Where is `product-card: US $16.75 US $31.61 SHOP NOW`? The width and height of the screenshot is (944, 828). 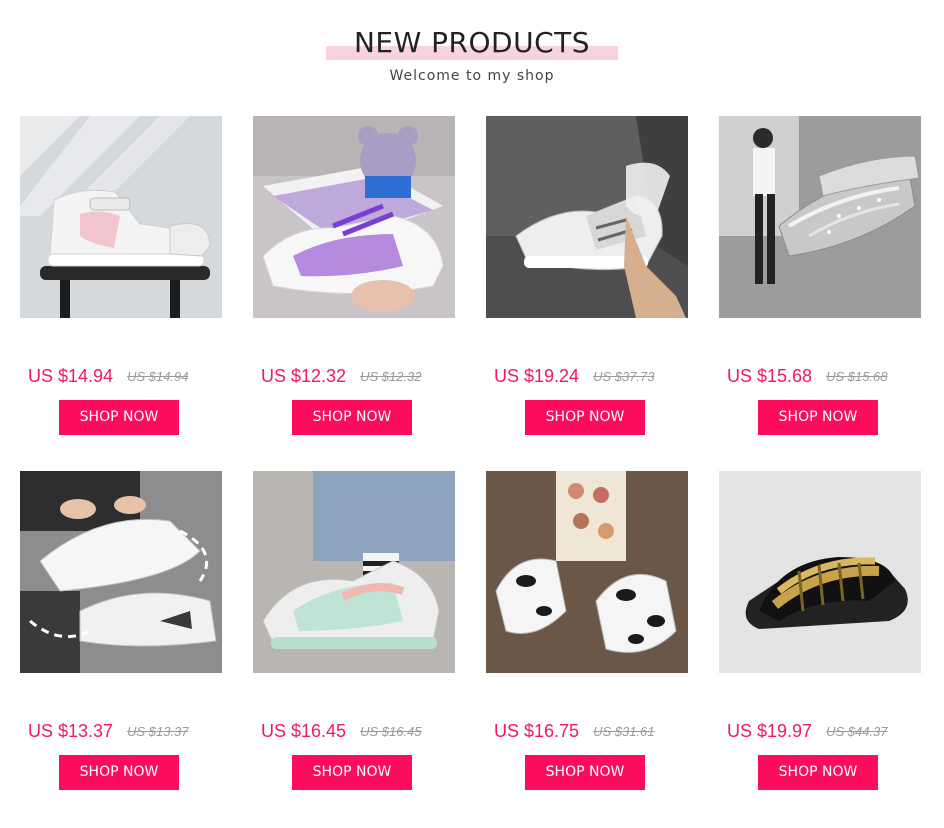 product-card: US $16.75 US $31.61 SHOP NOW is located at coordinates (587, 630).